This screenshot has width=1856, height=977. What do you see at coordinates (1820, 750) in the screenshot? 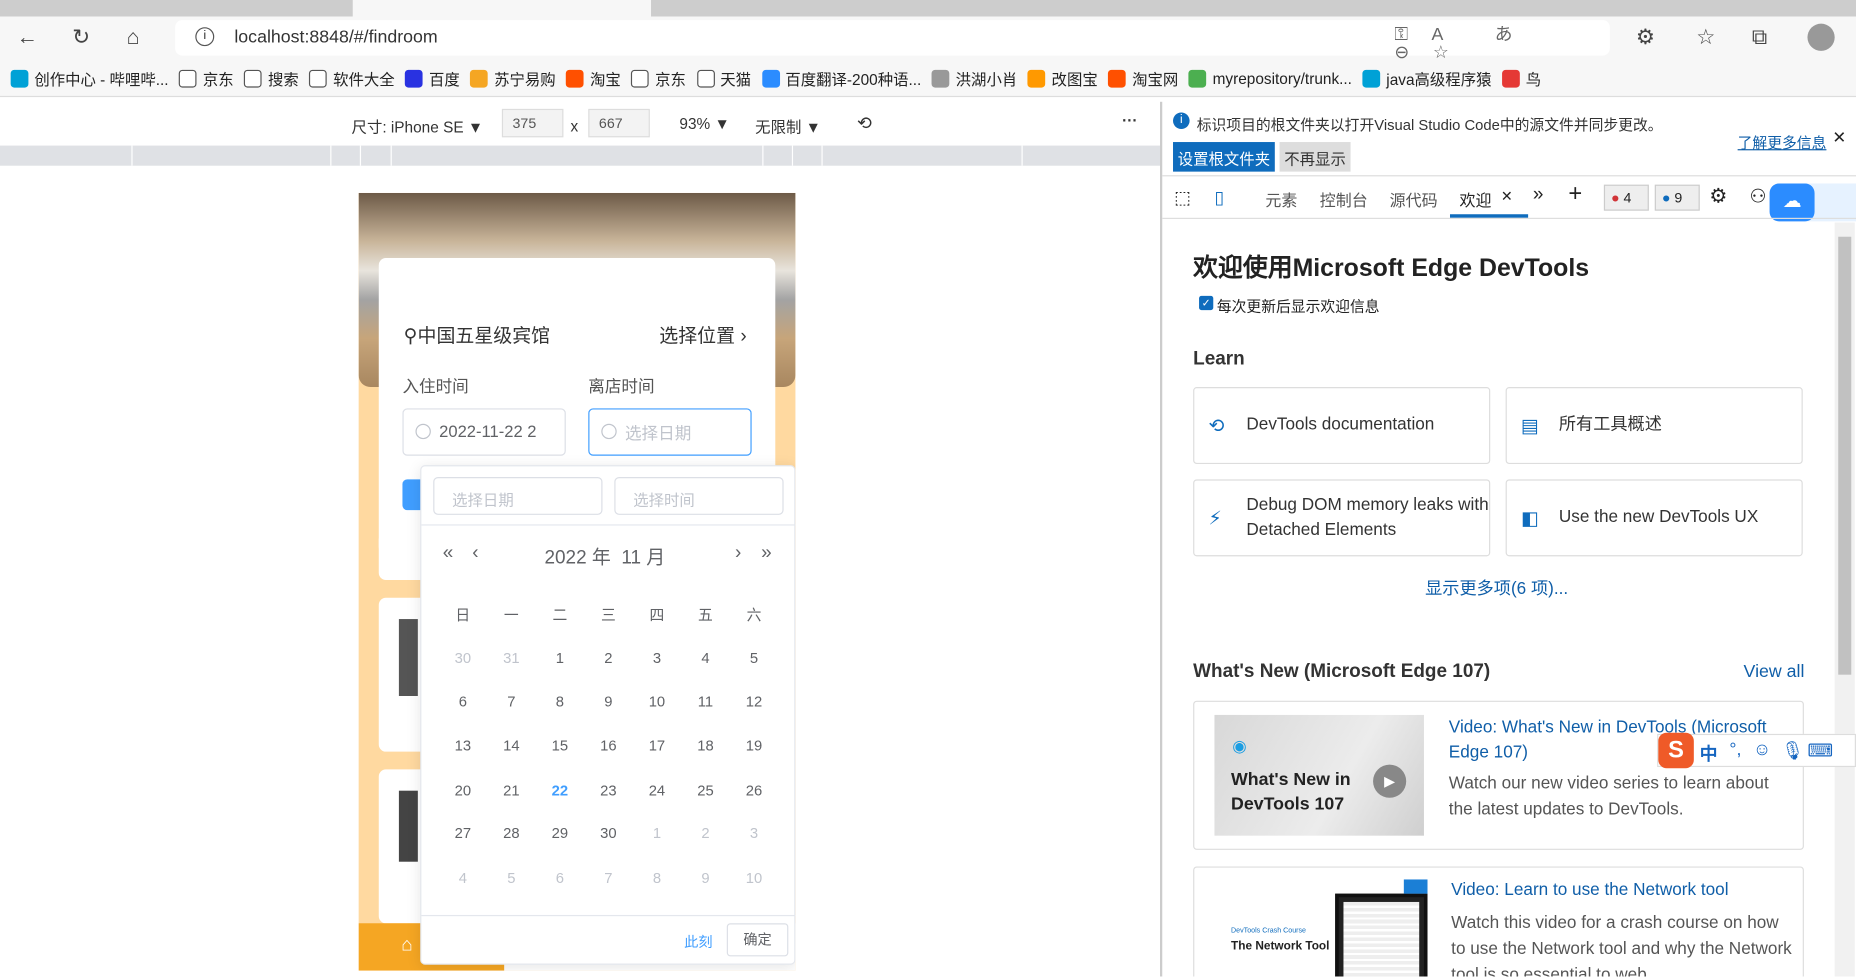
I see `keyboard-icon: ⌨` at bounding box center [1820, 750].